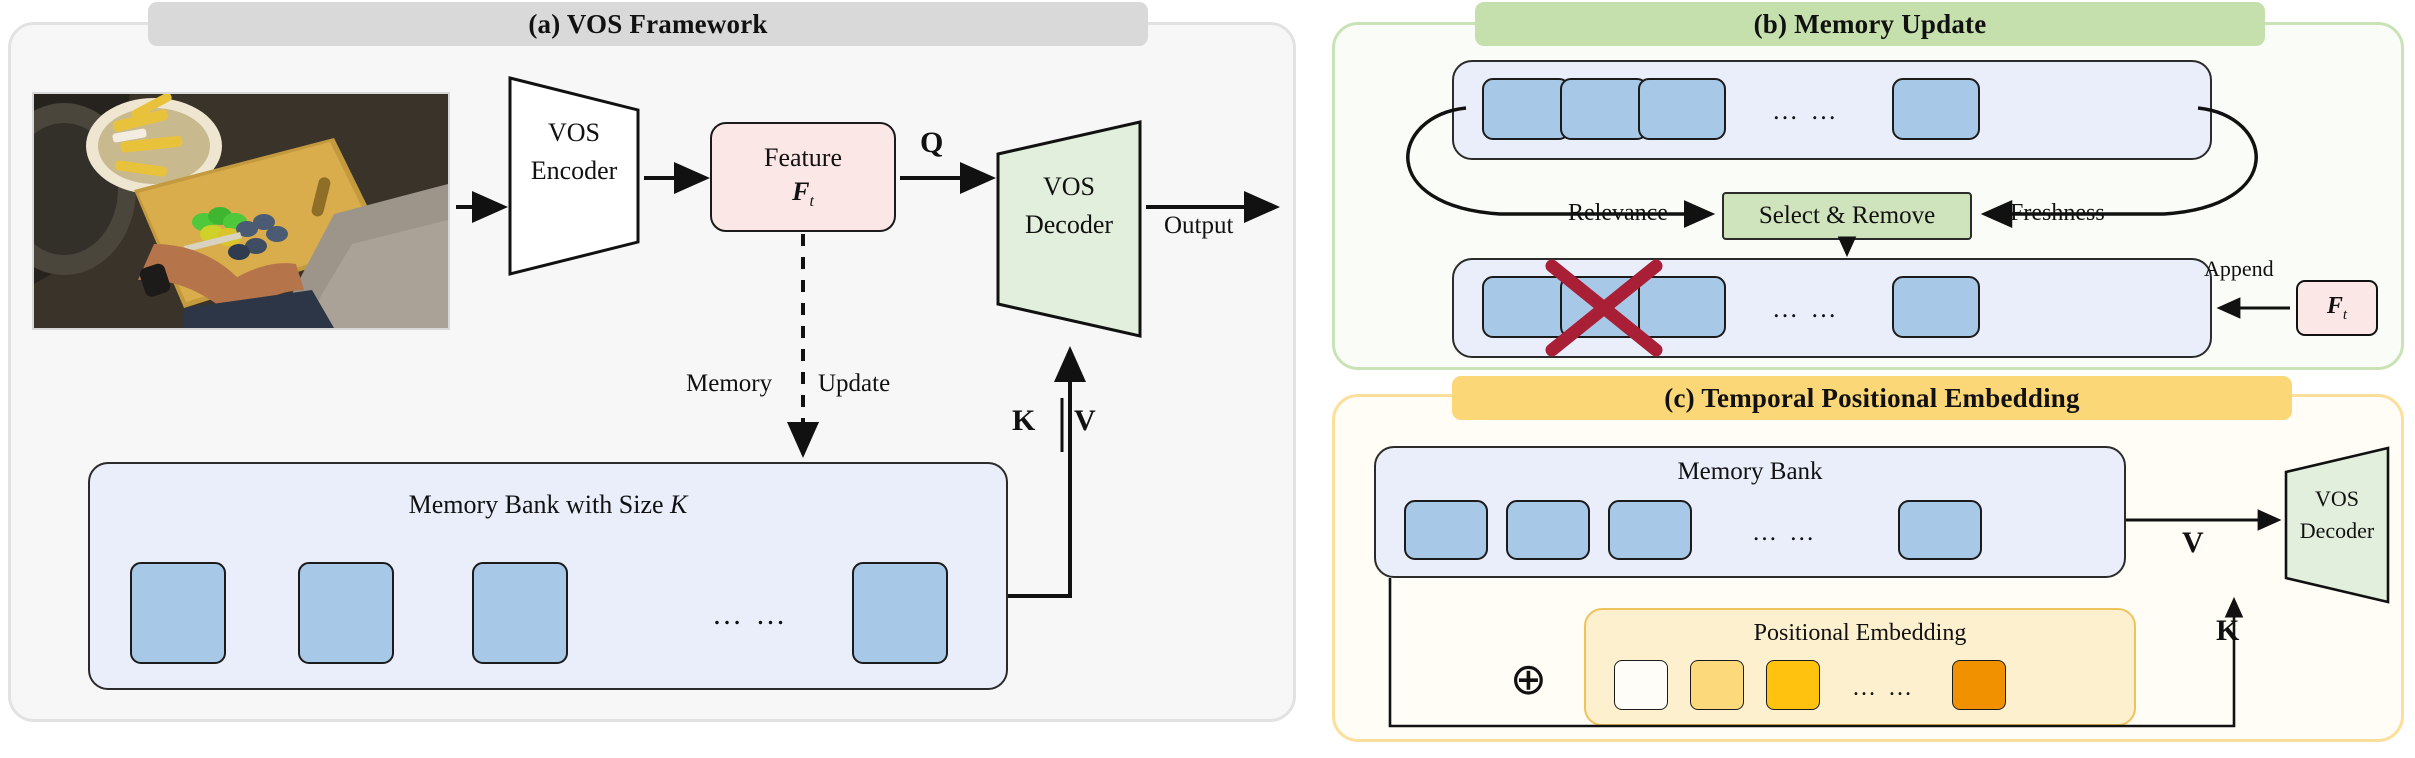  I want to click on append-feature-symbol: F, so click(2334, 305).